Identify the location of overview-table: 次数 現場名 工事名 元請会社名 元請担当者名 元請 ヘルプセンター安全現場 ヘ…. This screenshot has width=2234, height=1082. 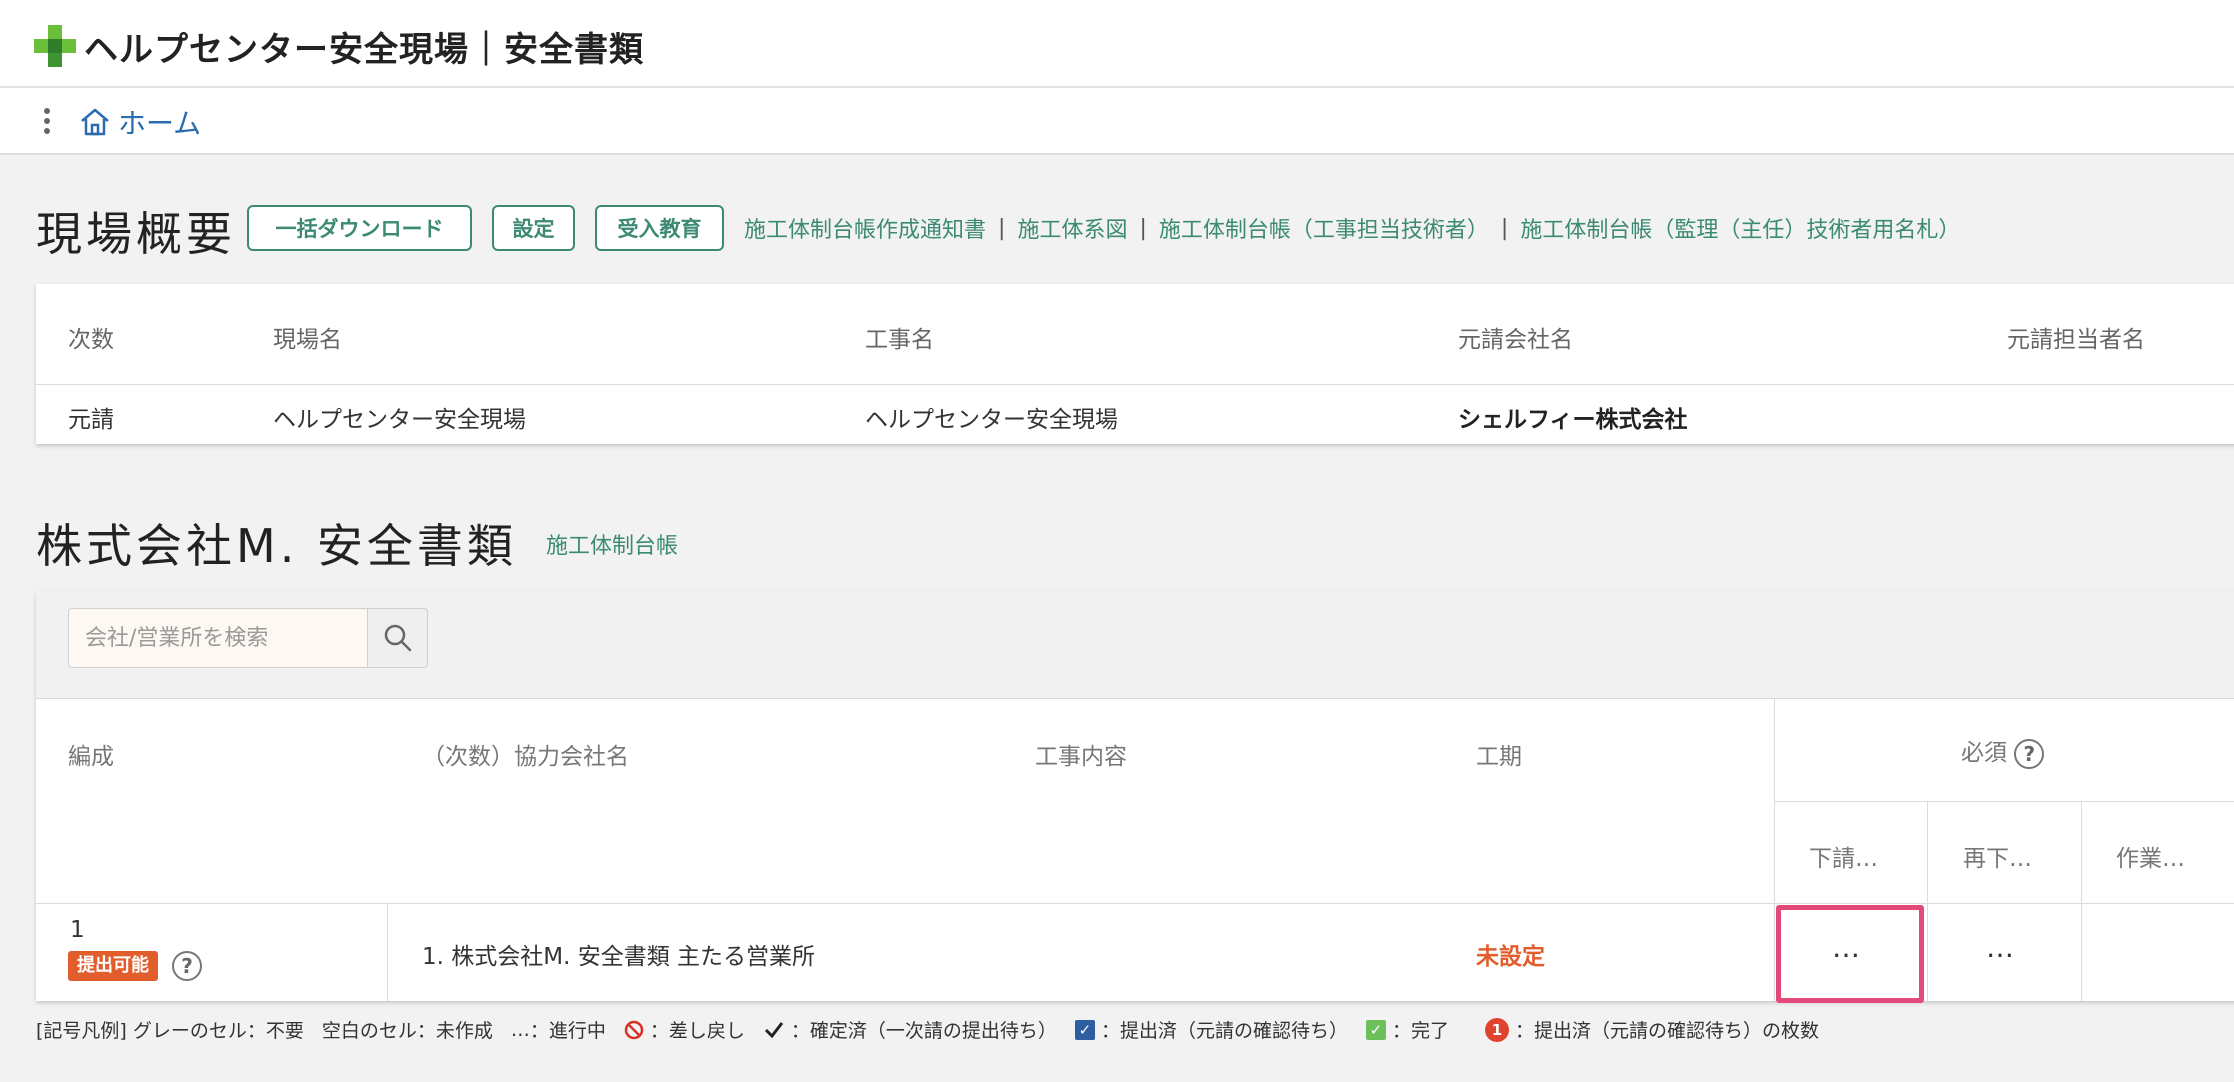
(1135, 364).